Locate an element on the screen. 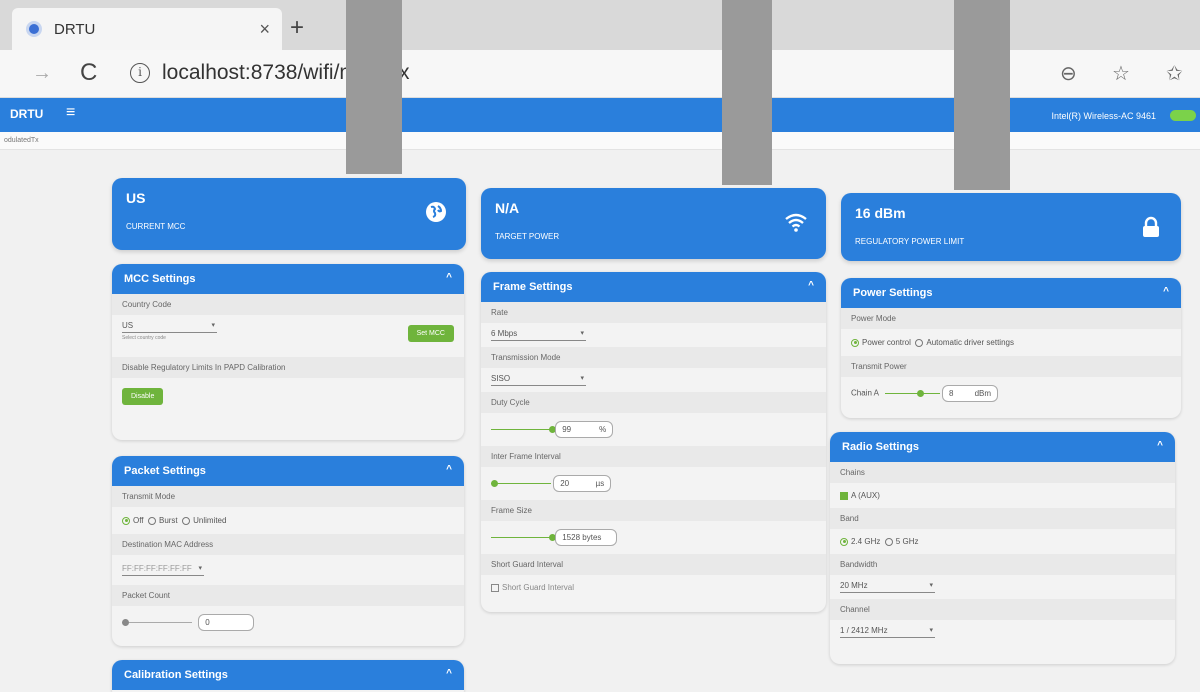  duty-cycle-unit: % is located at coordinates (603, 429).